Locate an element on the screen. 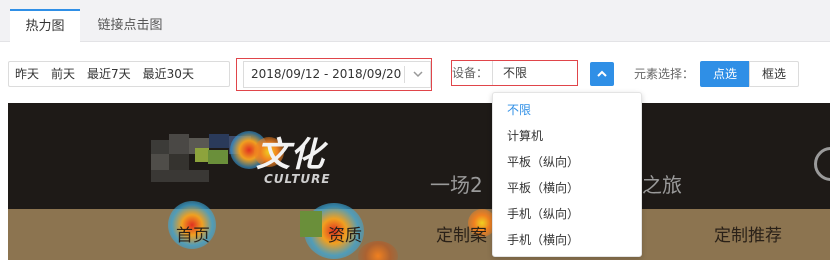 Image resolution: width=830 pixels, height=260 pixels. site-tagline-right: 之旅 is located at coordinates (662, 185).